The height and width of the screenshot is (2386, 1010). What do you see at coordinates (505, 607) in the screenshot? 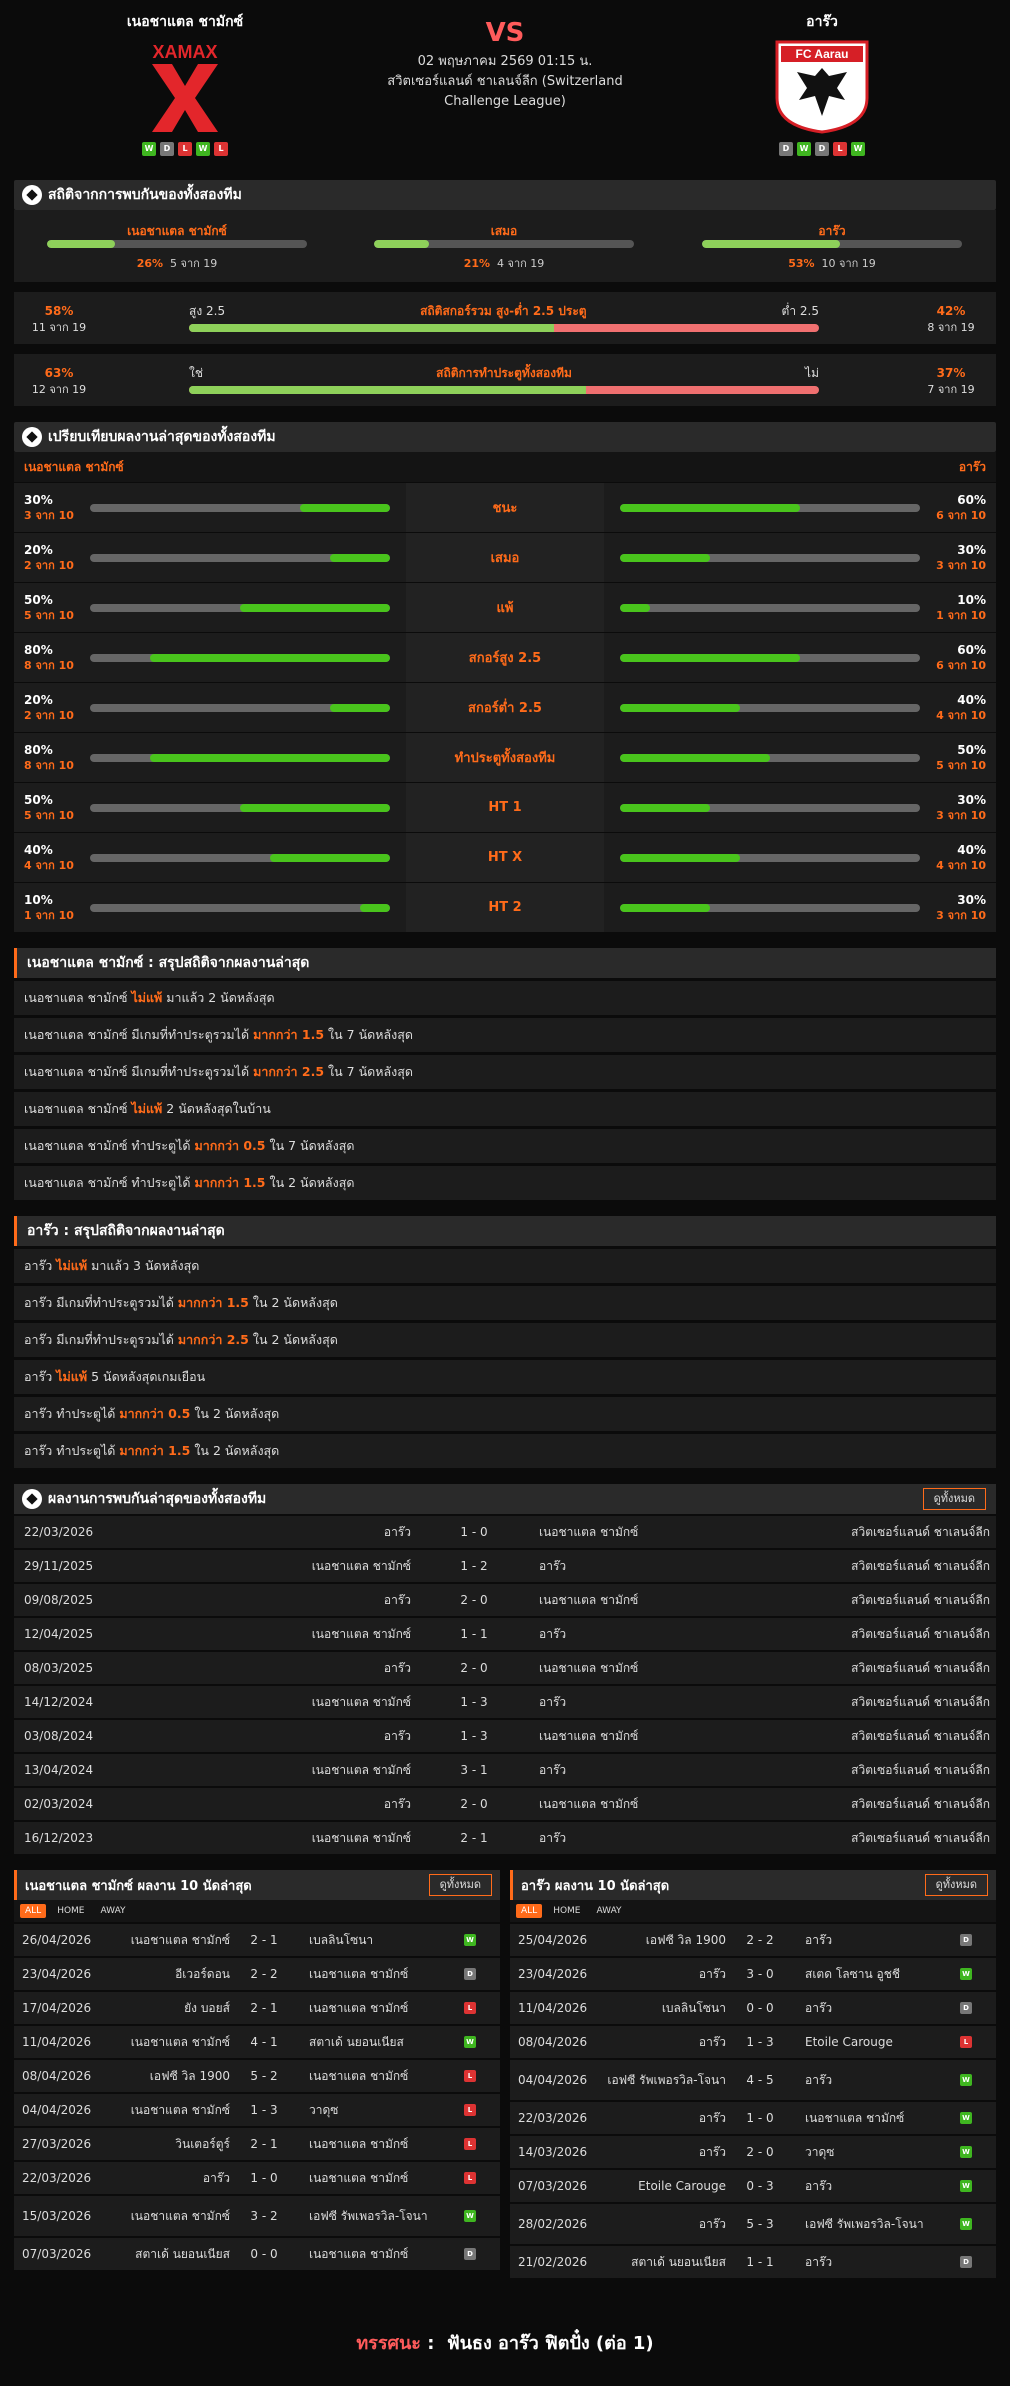
I see `compare-label: แพ้` at bounding box center [505, 607].